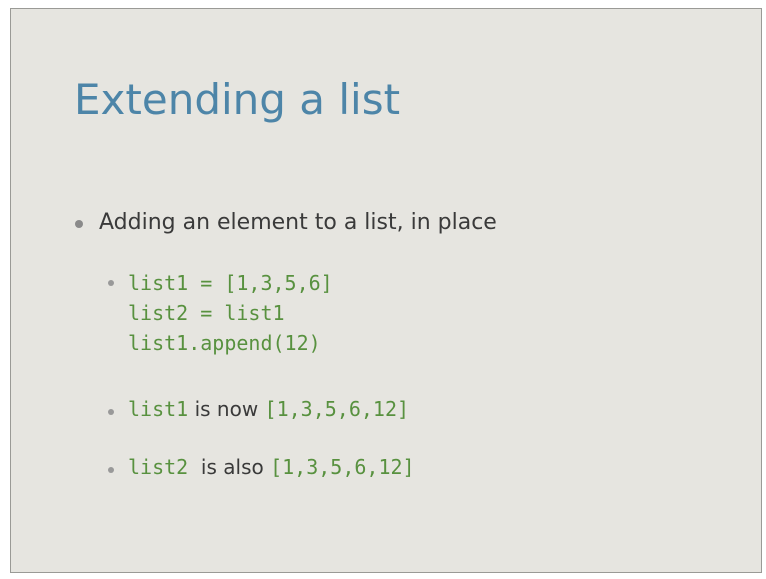  What do you see at coordinates (224, 343) in the screenshot?
I see `code-line: list1.append(12)` at bounding box center [224, 343].